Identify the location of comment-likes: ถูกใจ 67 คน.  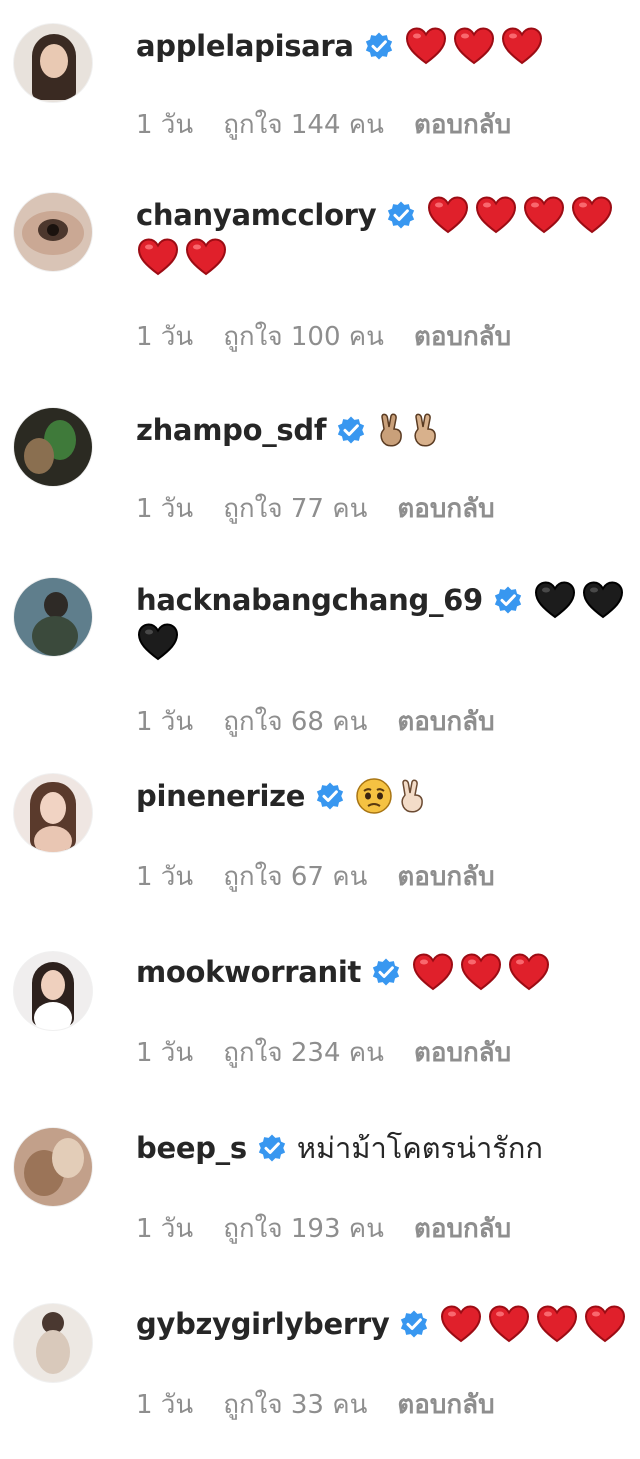
(295, 876).